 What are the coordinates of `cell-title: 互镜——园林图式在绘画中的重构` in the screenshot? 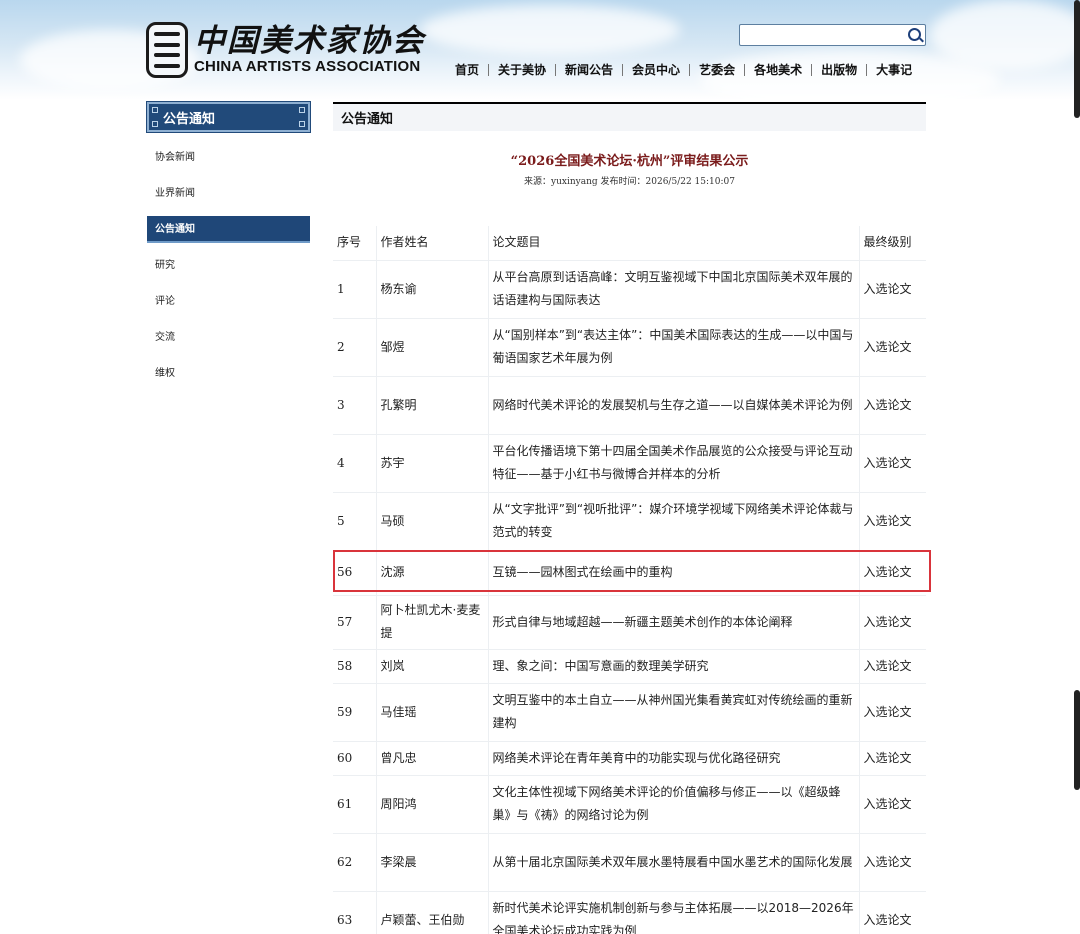 It's located at (673, 573).